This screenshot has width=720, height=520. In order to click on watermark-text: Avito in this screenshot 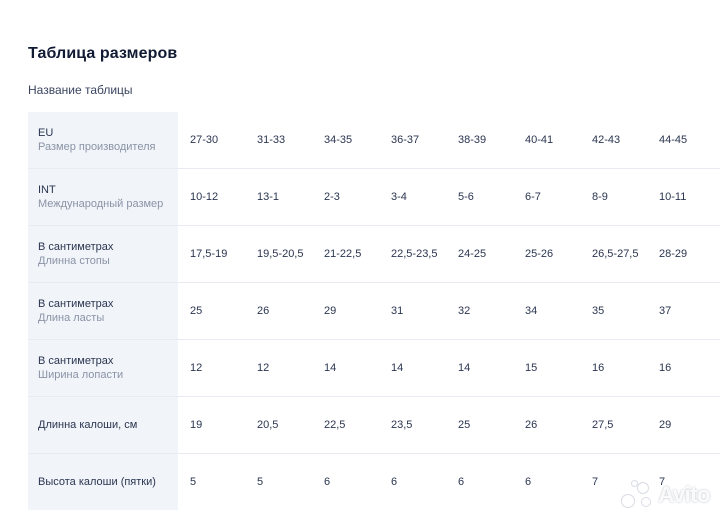, I will do `click(684, 494)`.